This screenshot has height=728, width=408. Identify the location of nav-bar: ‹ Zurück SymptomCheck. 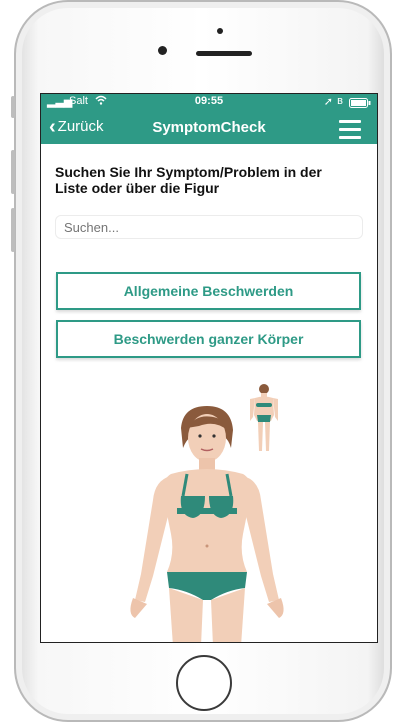
(209, 127).